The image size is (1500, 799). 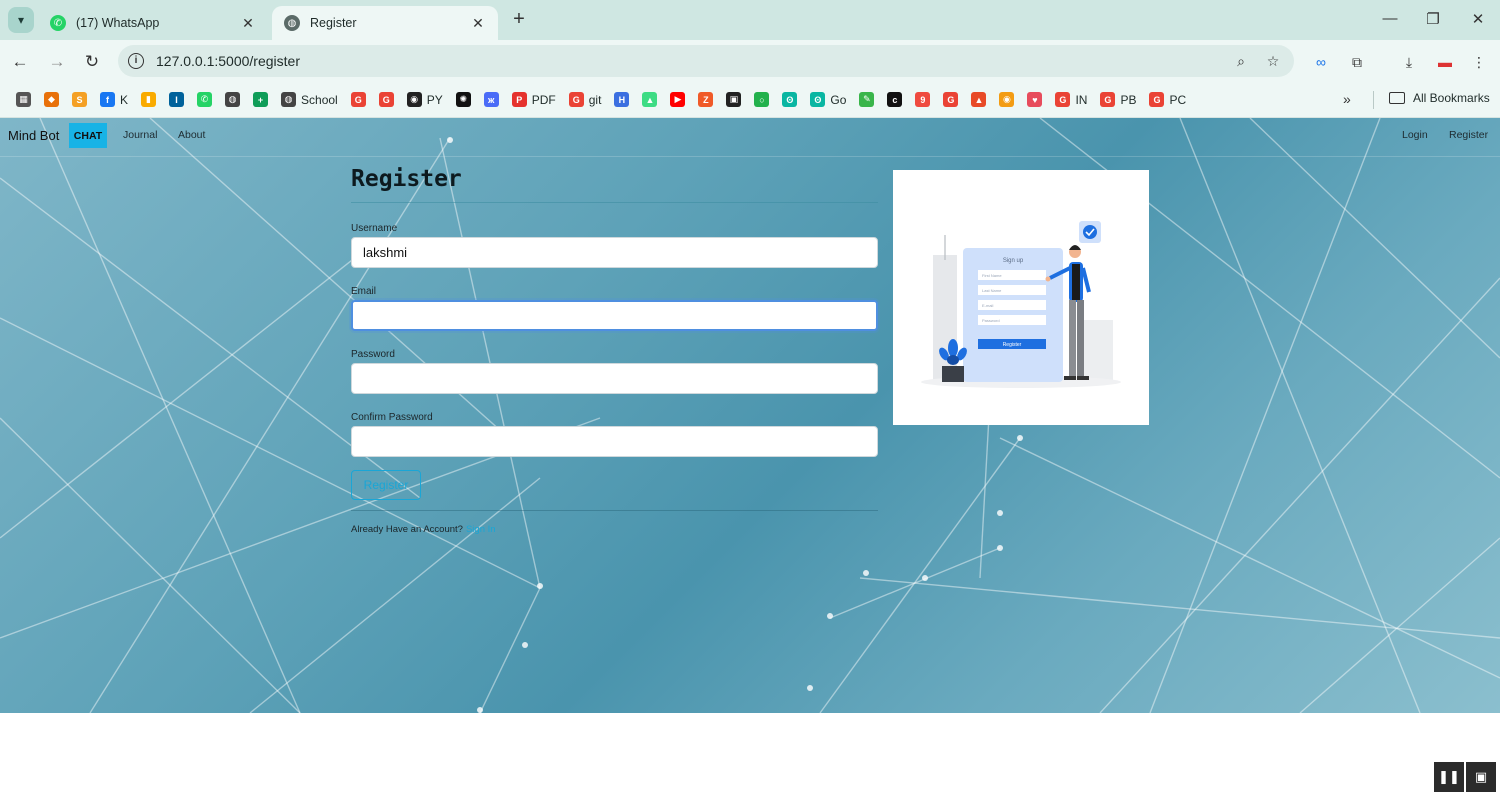 What do you see at coordinates (153, 23) in the screenshot?
I see `tab-whatsapp: ✆ (17) WhatsApp ✕` at bounding box center [153, 23].